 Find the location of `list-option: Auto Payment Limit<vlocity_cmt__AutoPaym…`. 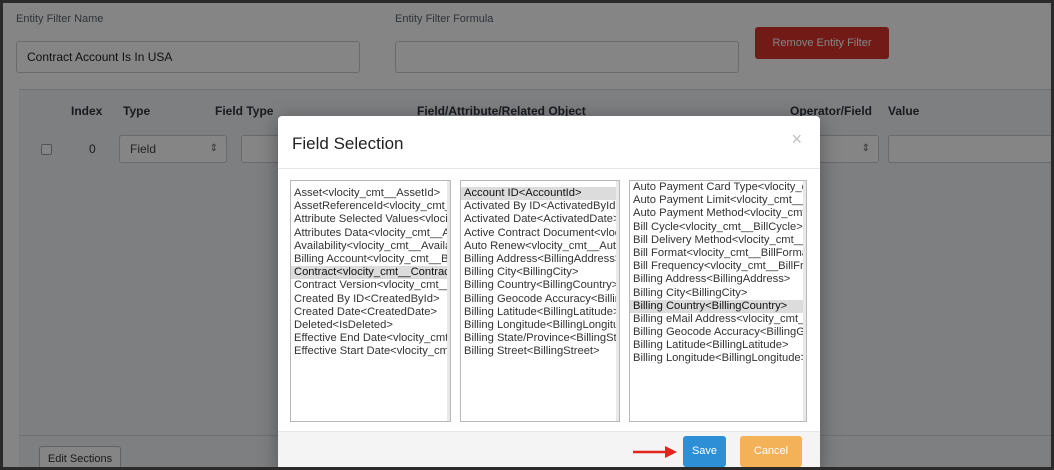

list-option: Auto Payment Limit<vlocity_cmt__AutoPaym… is located at coordinates (718, 200).